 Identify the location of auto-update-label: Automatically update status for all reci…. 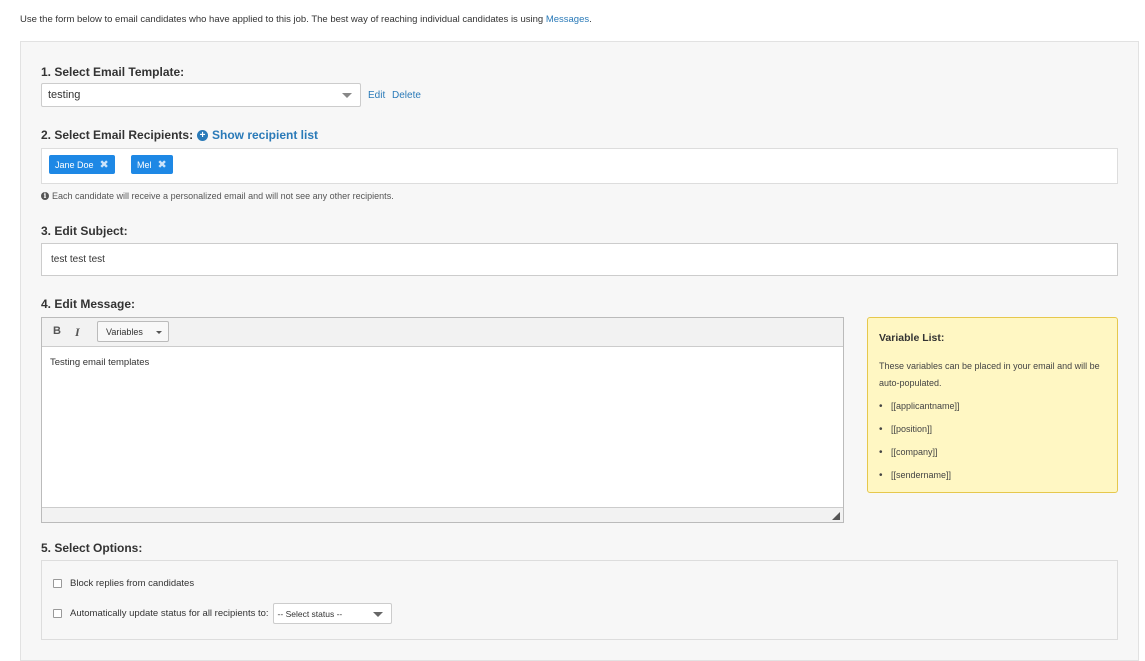
(169, 613).